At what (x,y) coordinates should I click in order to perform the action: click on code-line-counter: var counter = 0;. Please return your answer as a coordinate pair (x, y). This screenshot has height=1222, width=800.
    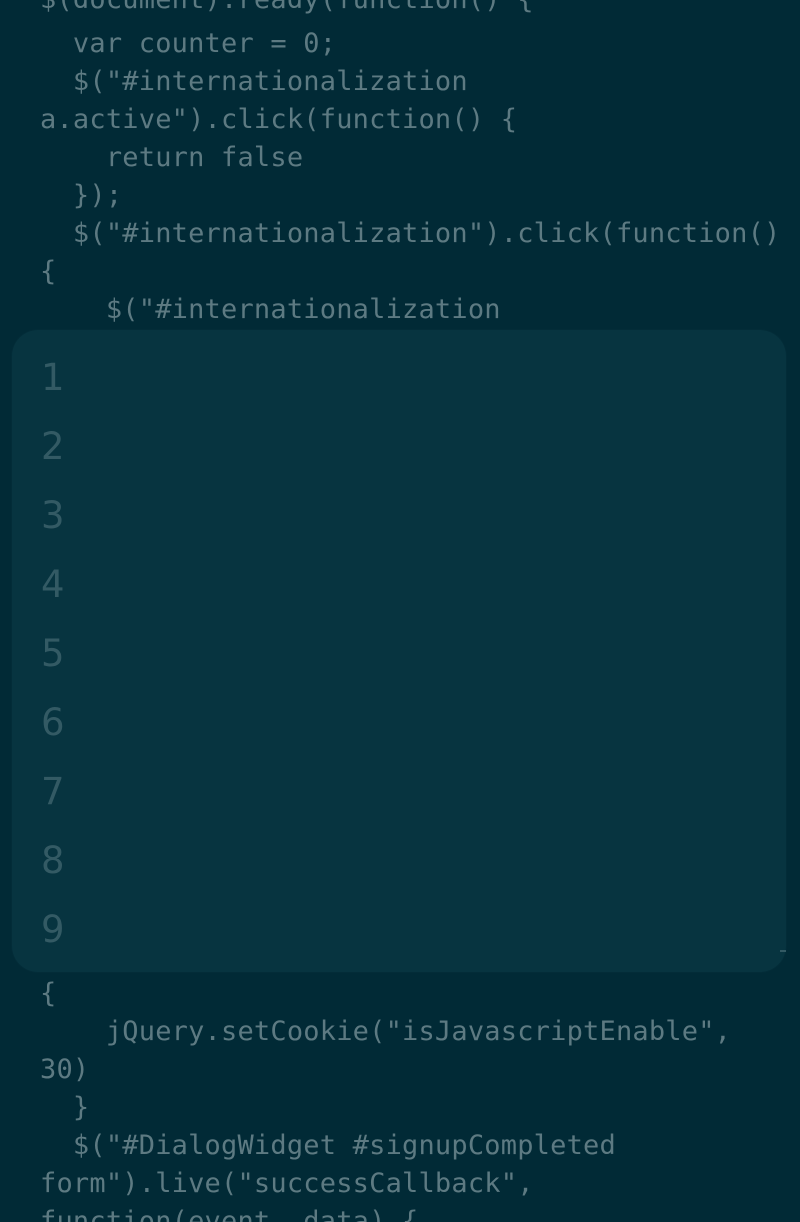
    Looking at the image, I should click on (188, 43).